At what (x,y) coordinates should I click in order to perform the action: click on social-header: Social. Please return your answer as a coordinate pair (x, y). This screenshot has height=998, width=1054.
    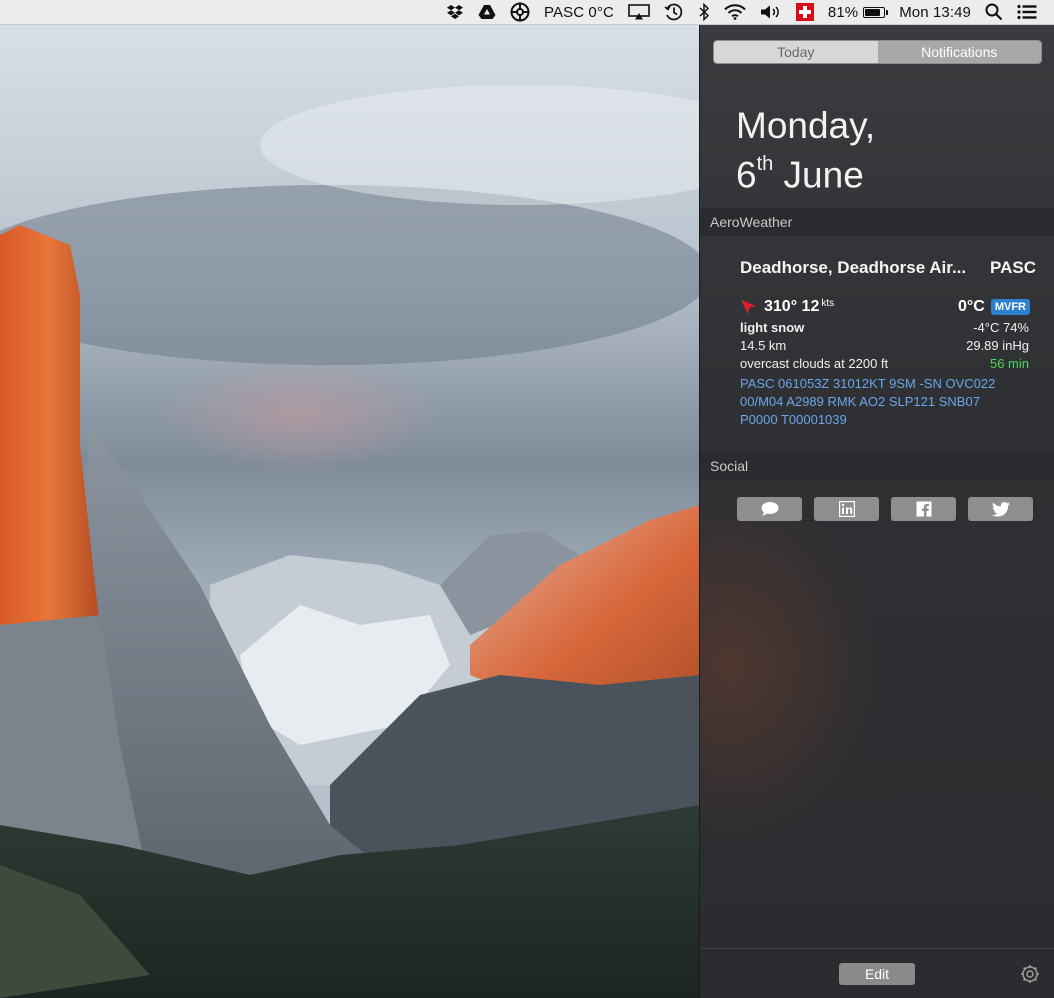
    Looking at the image, I should click on (877, 466).